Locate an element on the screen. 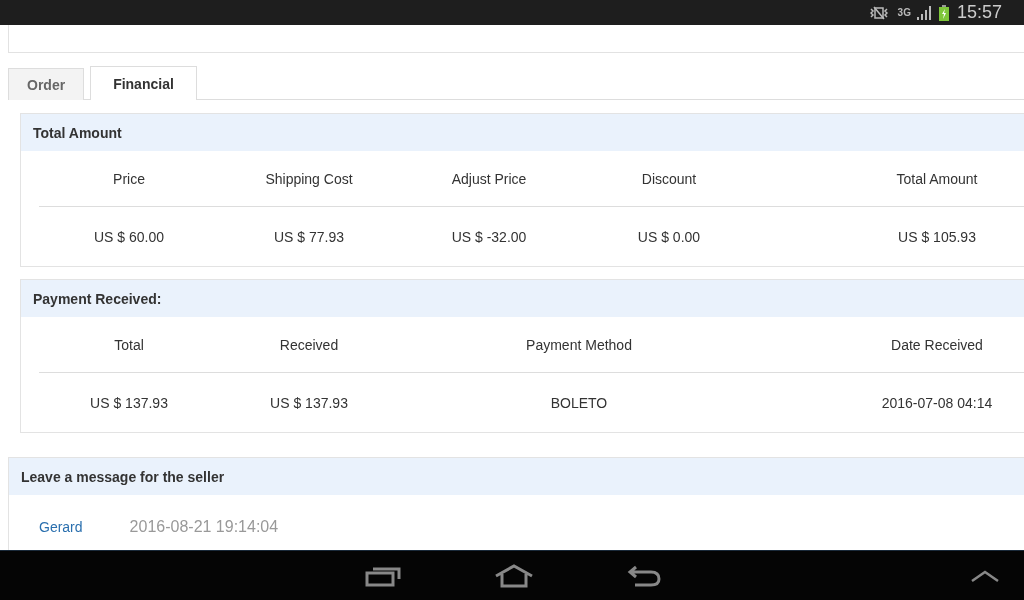 This screenshot has height=600, width=1024. table-cell-text: US $ 0.00 is located at coordinates (669, 236).